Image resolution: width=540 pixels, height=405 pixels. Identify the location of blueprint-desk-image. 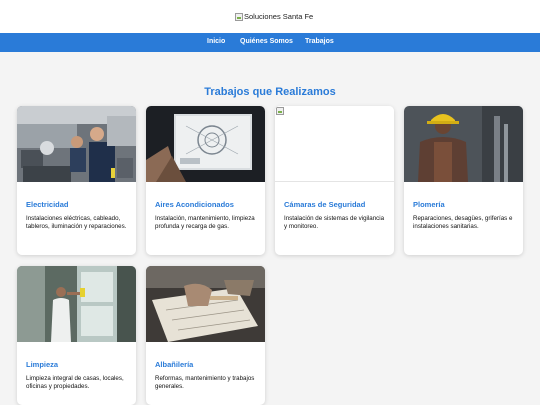
(205, 304).